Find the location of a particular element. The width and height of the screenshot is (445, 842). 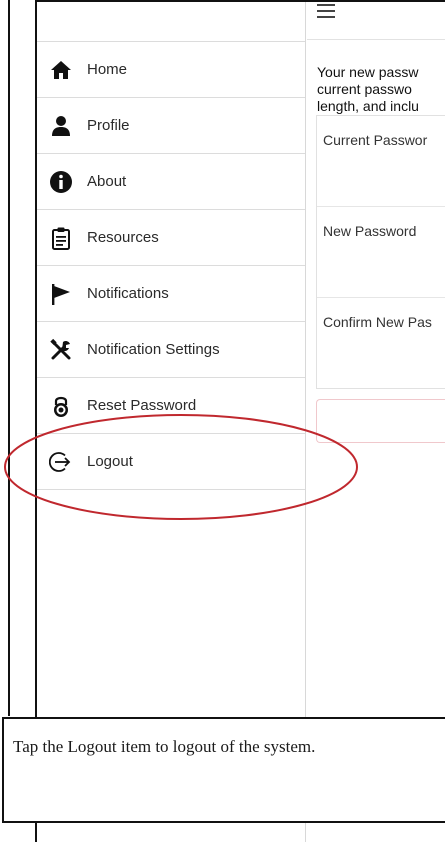

info-icon is located at coordinates (61, 182).